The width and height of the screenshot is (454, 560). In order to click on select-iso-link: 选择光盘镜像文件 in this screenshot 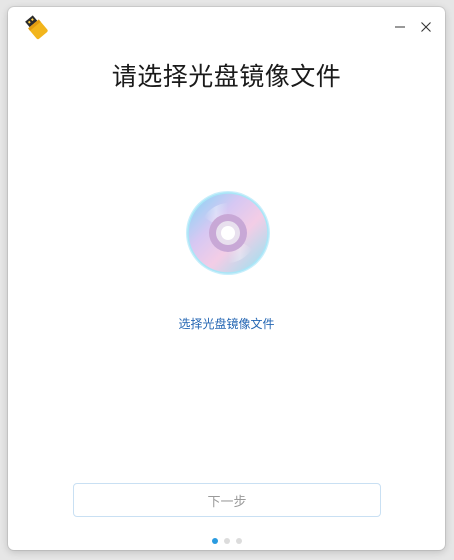, I will do `click(226, 323)`.